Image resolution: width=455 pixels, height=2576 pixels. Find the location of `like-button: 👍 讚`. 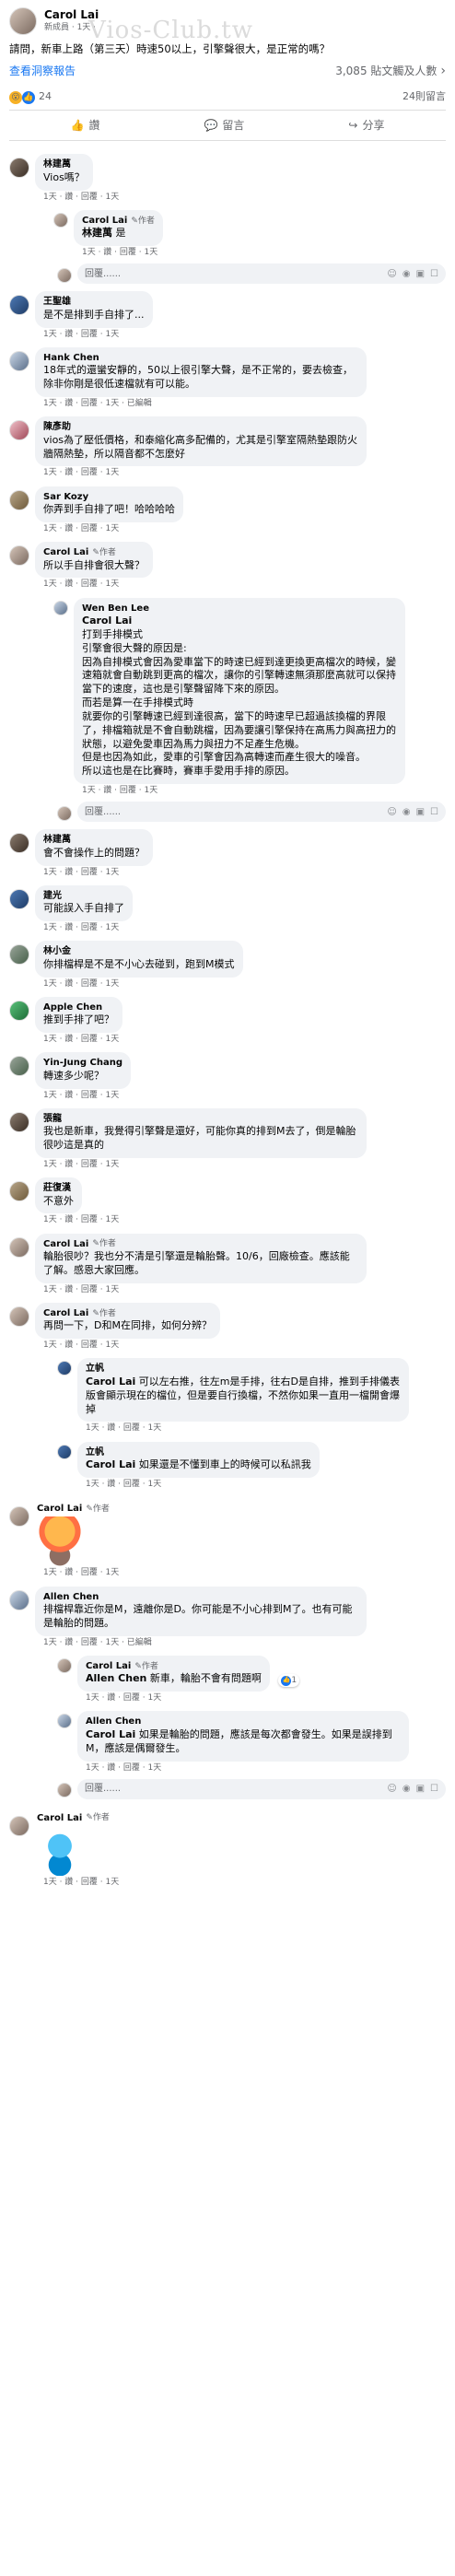

like-button: 👍 讚 is located at coordinates (84, 125).